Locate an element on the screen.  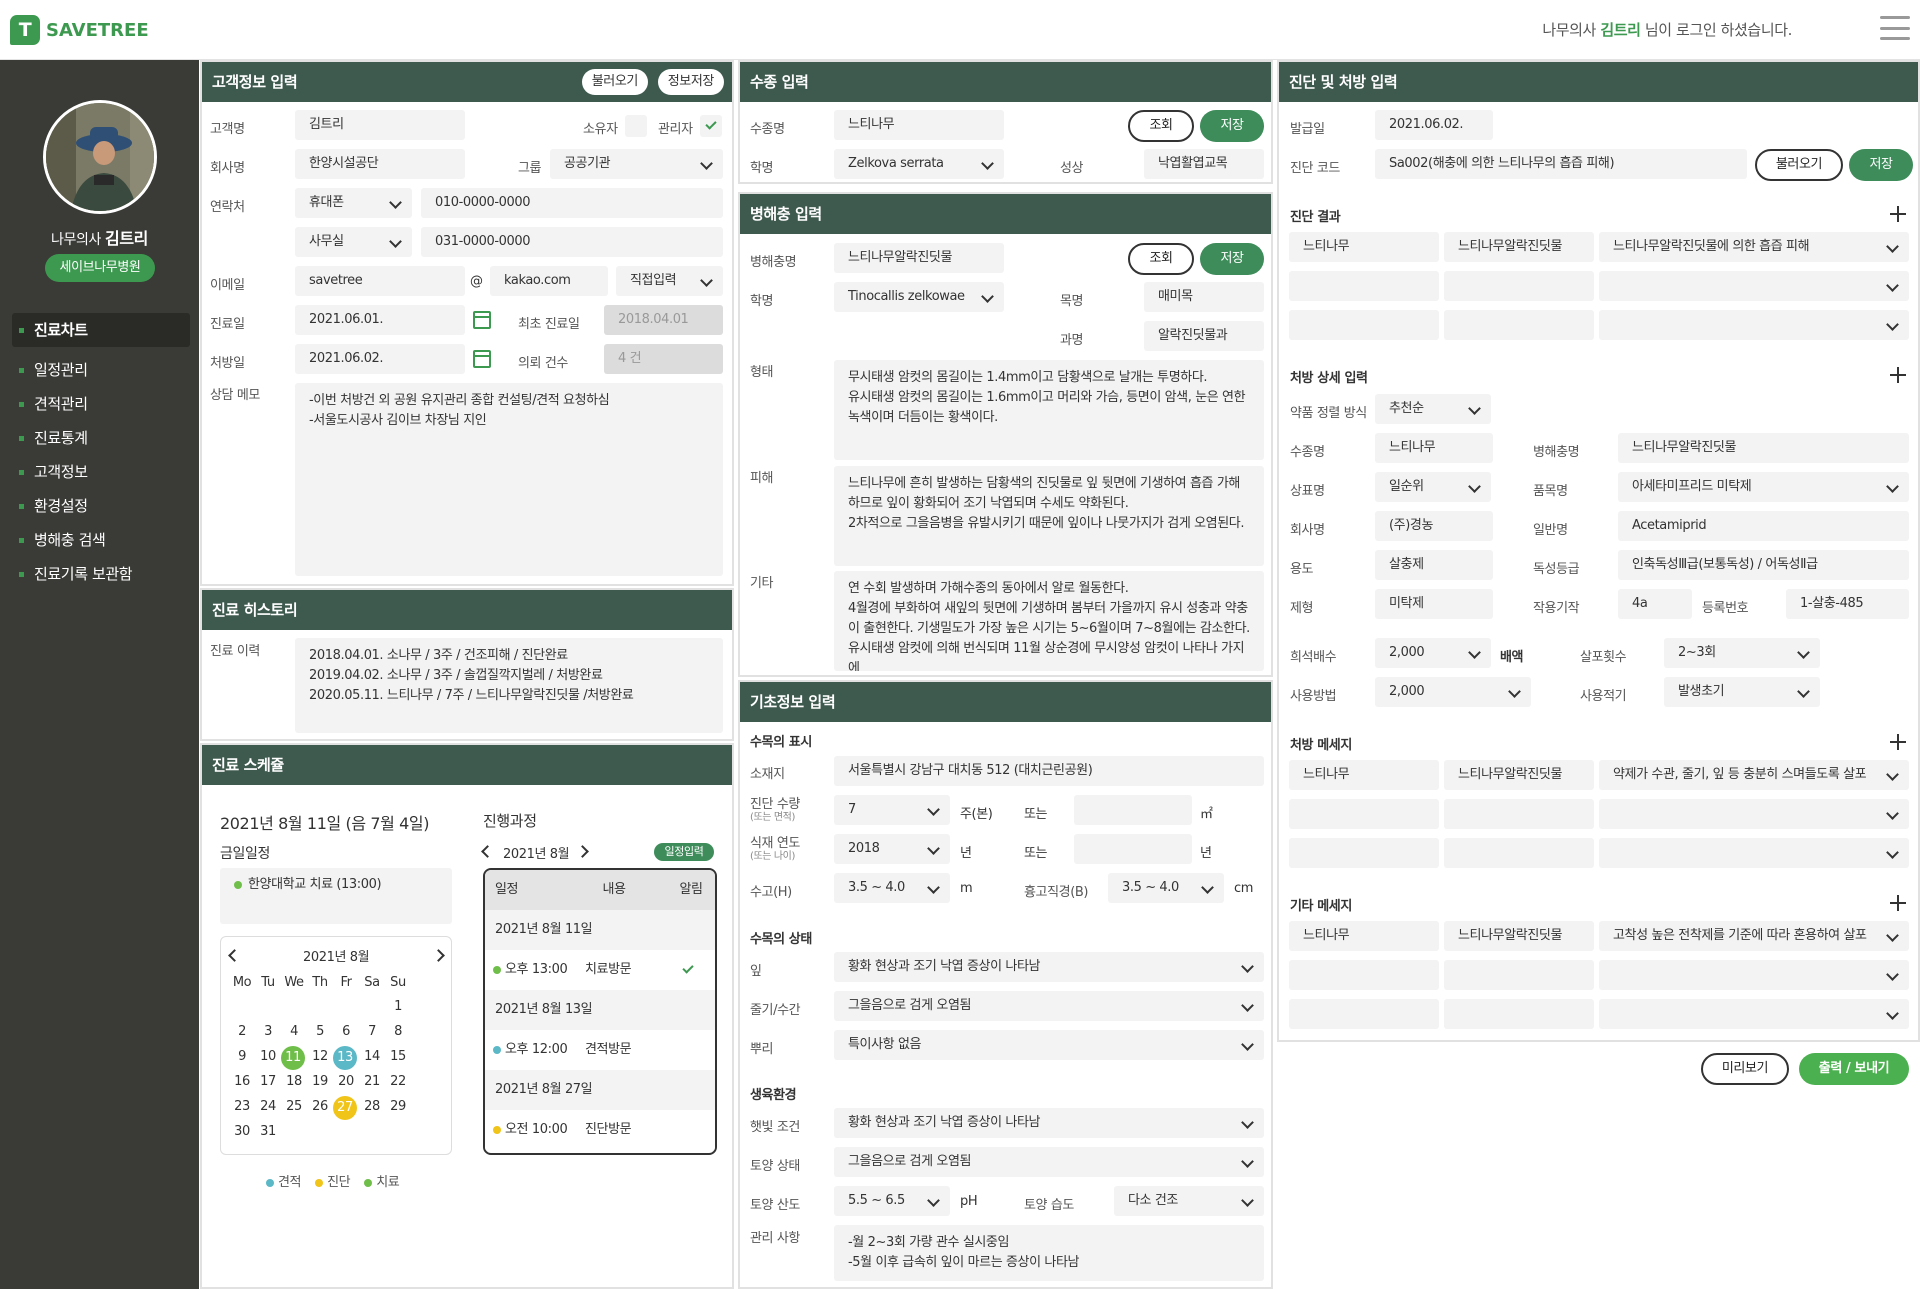
alert-check-icon is located at coordinates (688, 968).